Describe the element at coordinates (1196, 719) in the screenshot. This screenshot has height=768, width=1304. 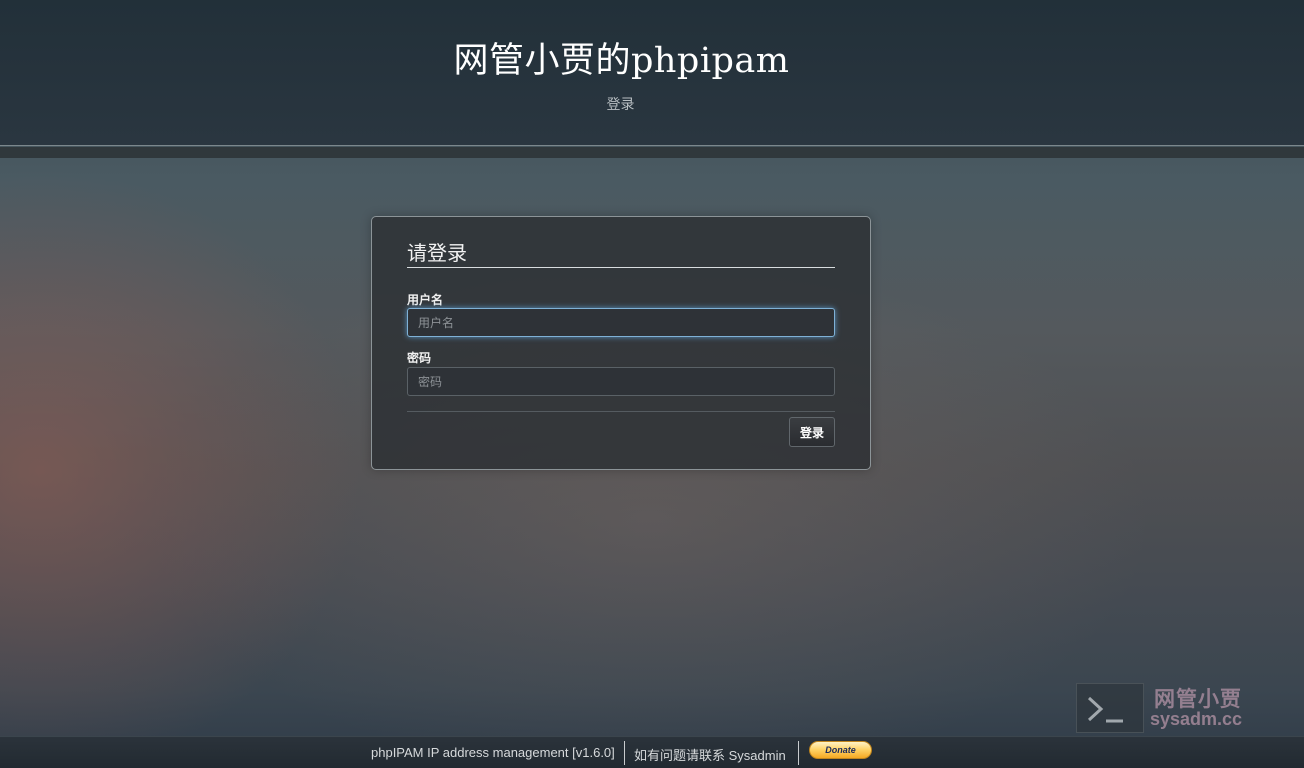
I see `watermark-text-domain: sysadm.cc` at that location.